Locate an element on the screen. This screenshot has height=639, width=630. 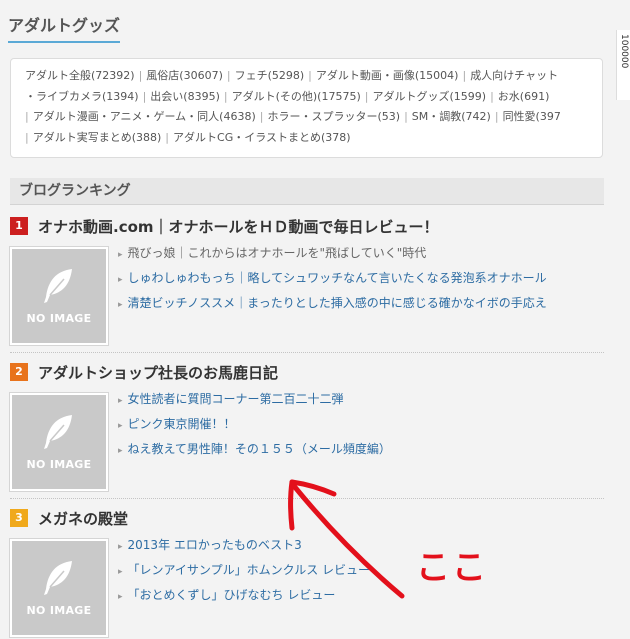
tag-link: ・ライブカメラ(1394) is located at coordinates (82, 96).